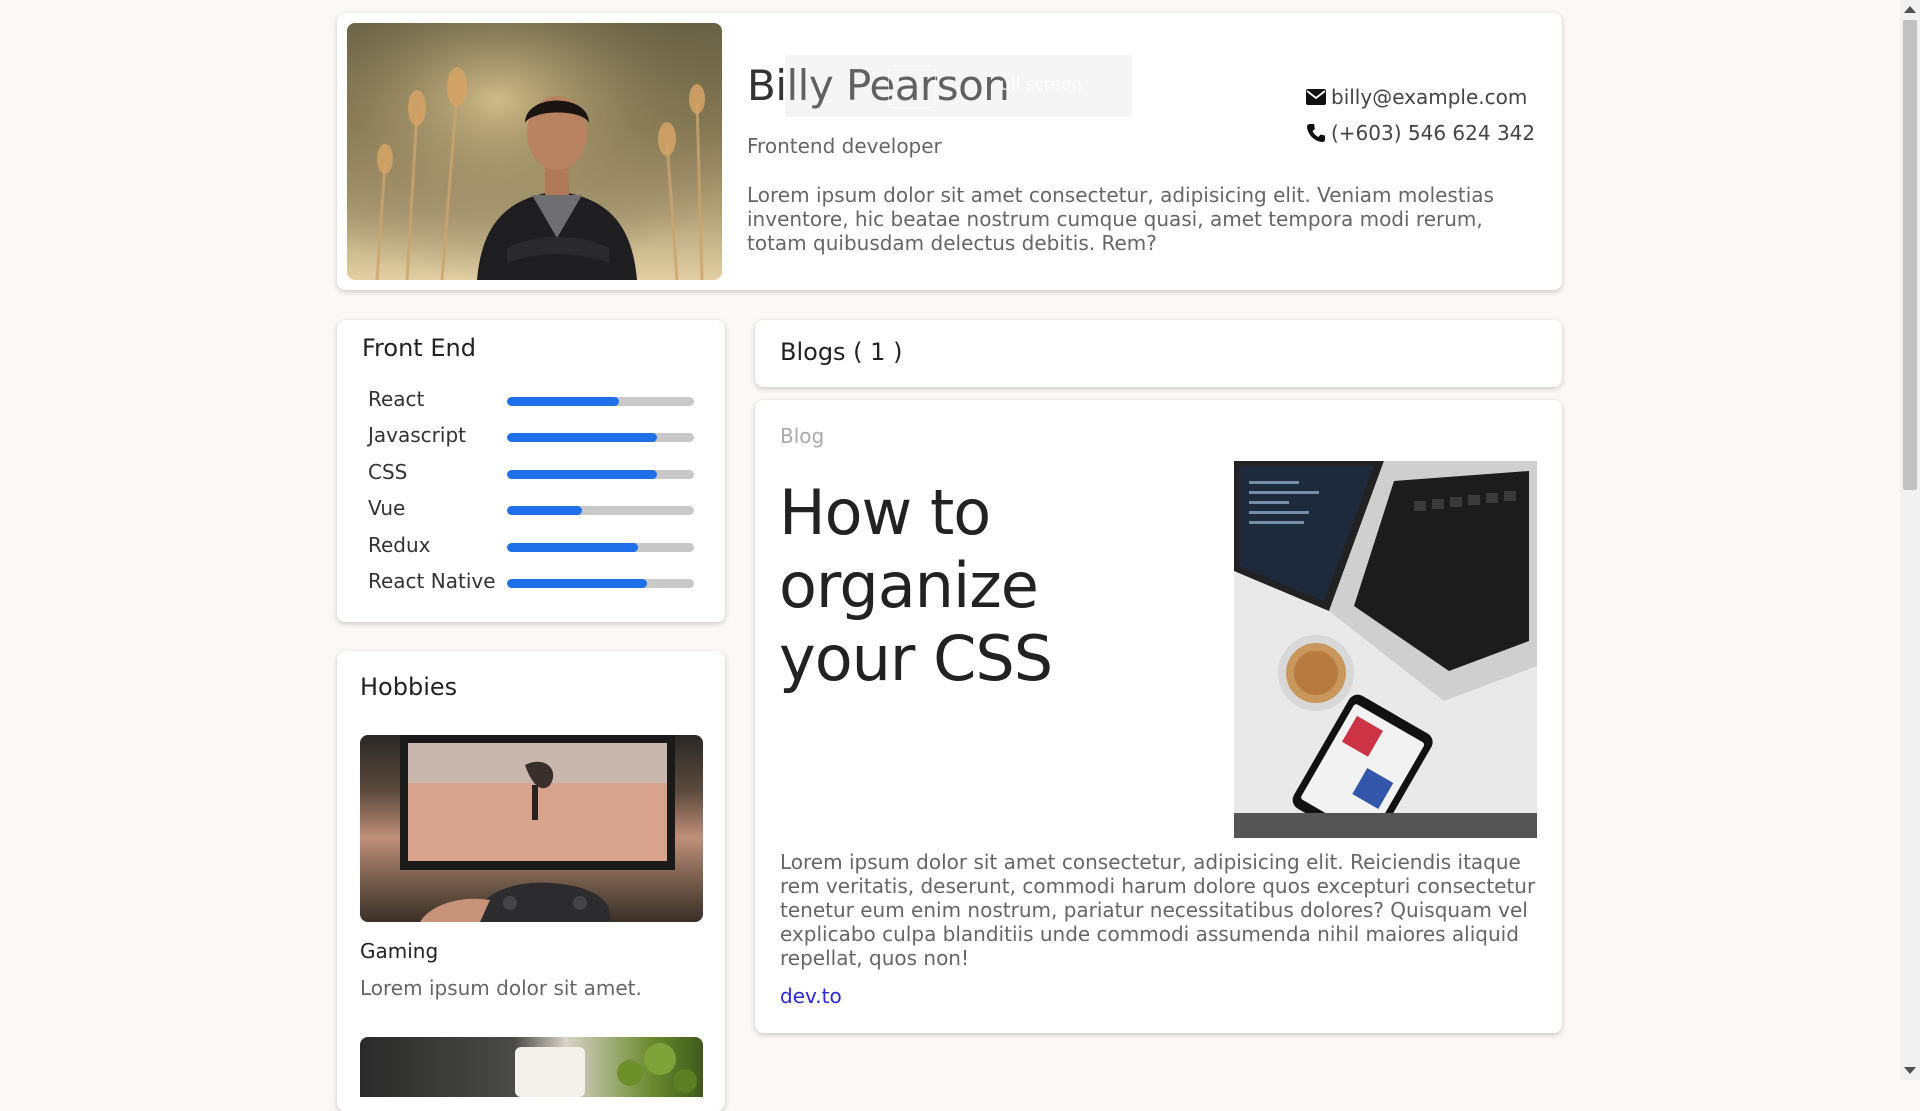  Describe the element at coordinates (1429, 97) in the screenshot. I see `contact-email-text: billy@example.com` at that location.